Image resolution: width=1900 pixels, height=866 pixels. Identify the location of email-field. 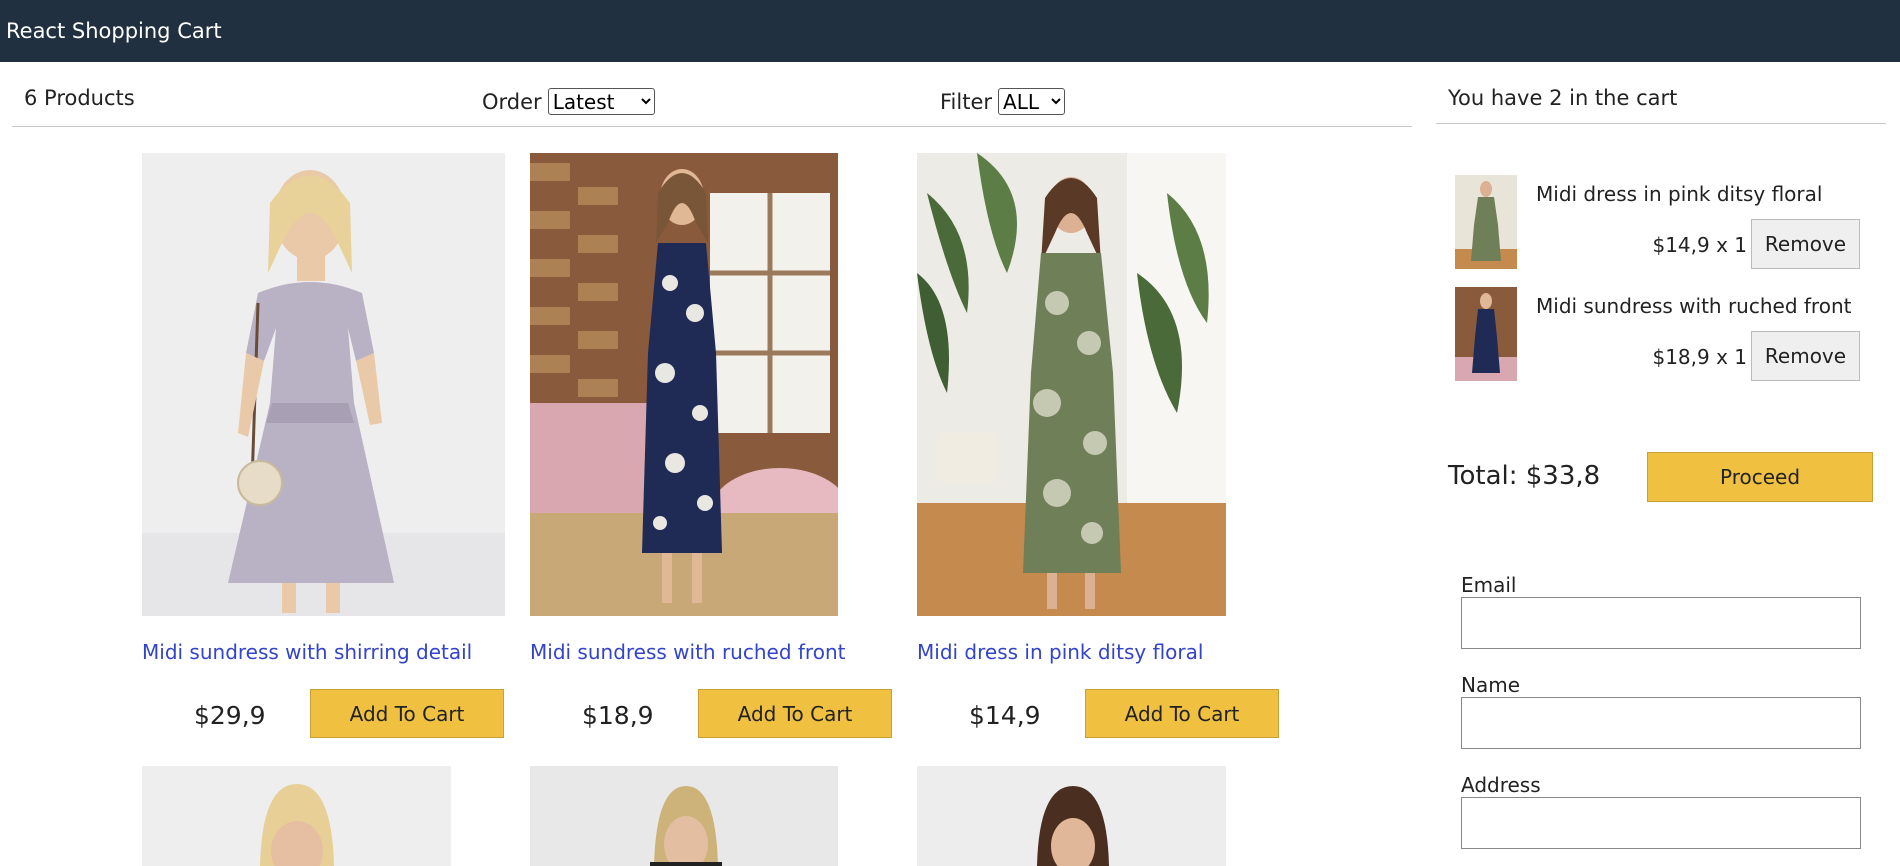
(1661, 623).